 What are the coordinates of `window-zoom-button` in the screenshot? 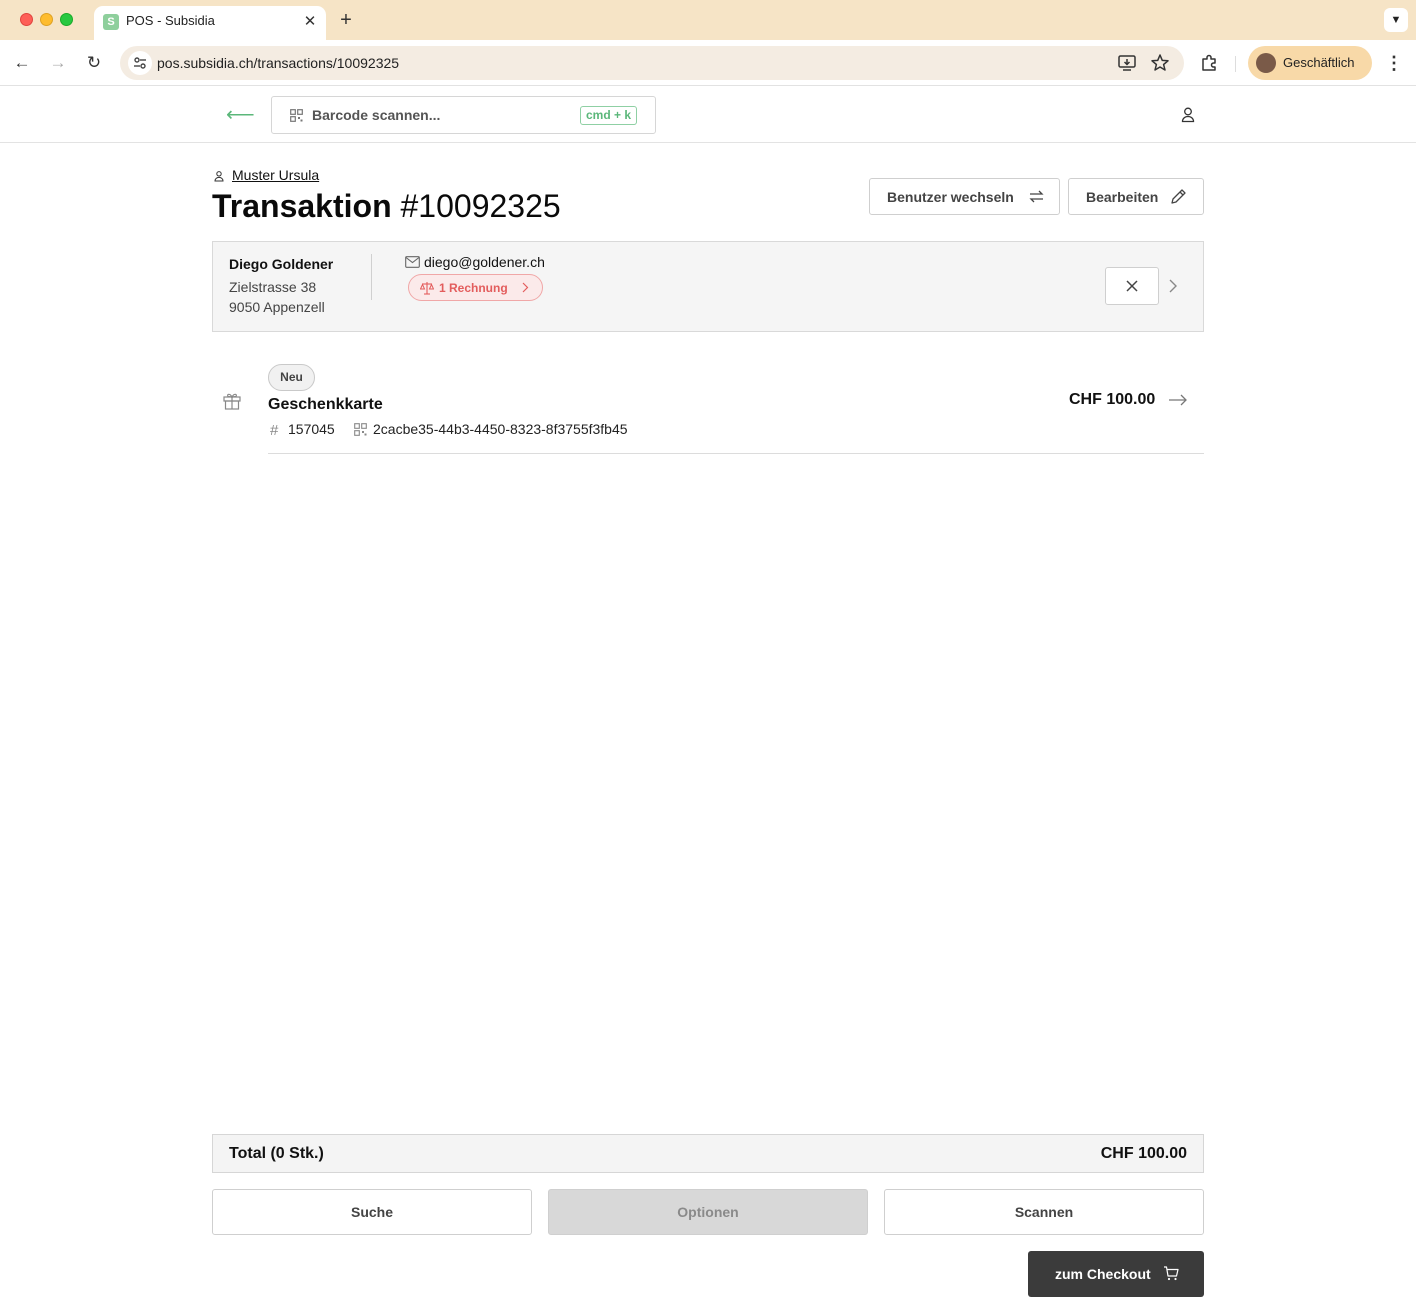 It's located at (66, 19).